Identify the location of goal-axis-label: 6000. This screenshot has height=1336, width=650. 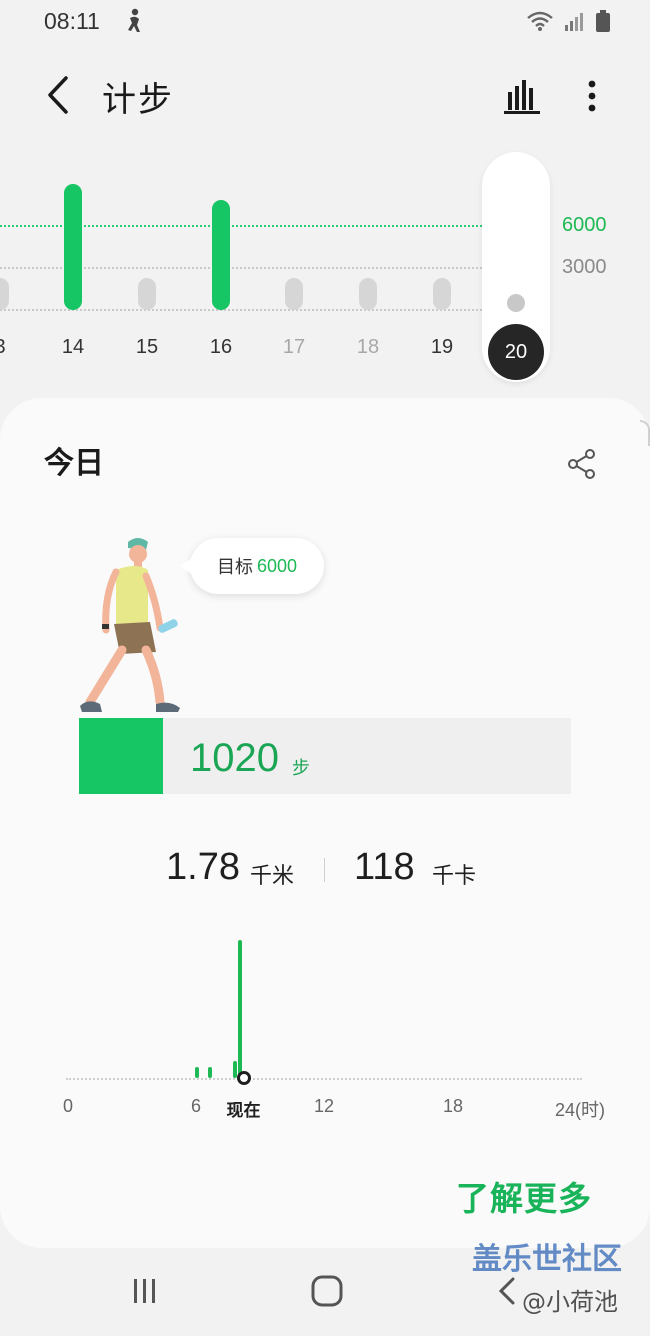
(584, 225).